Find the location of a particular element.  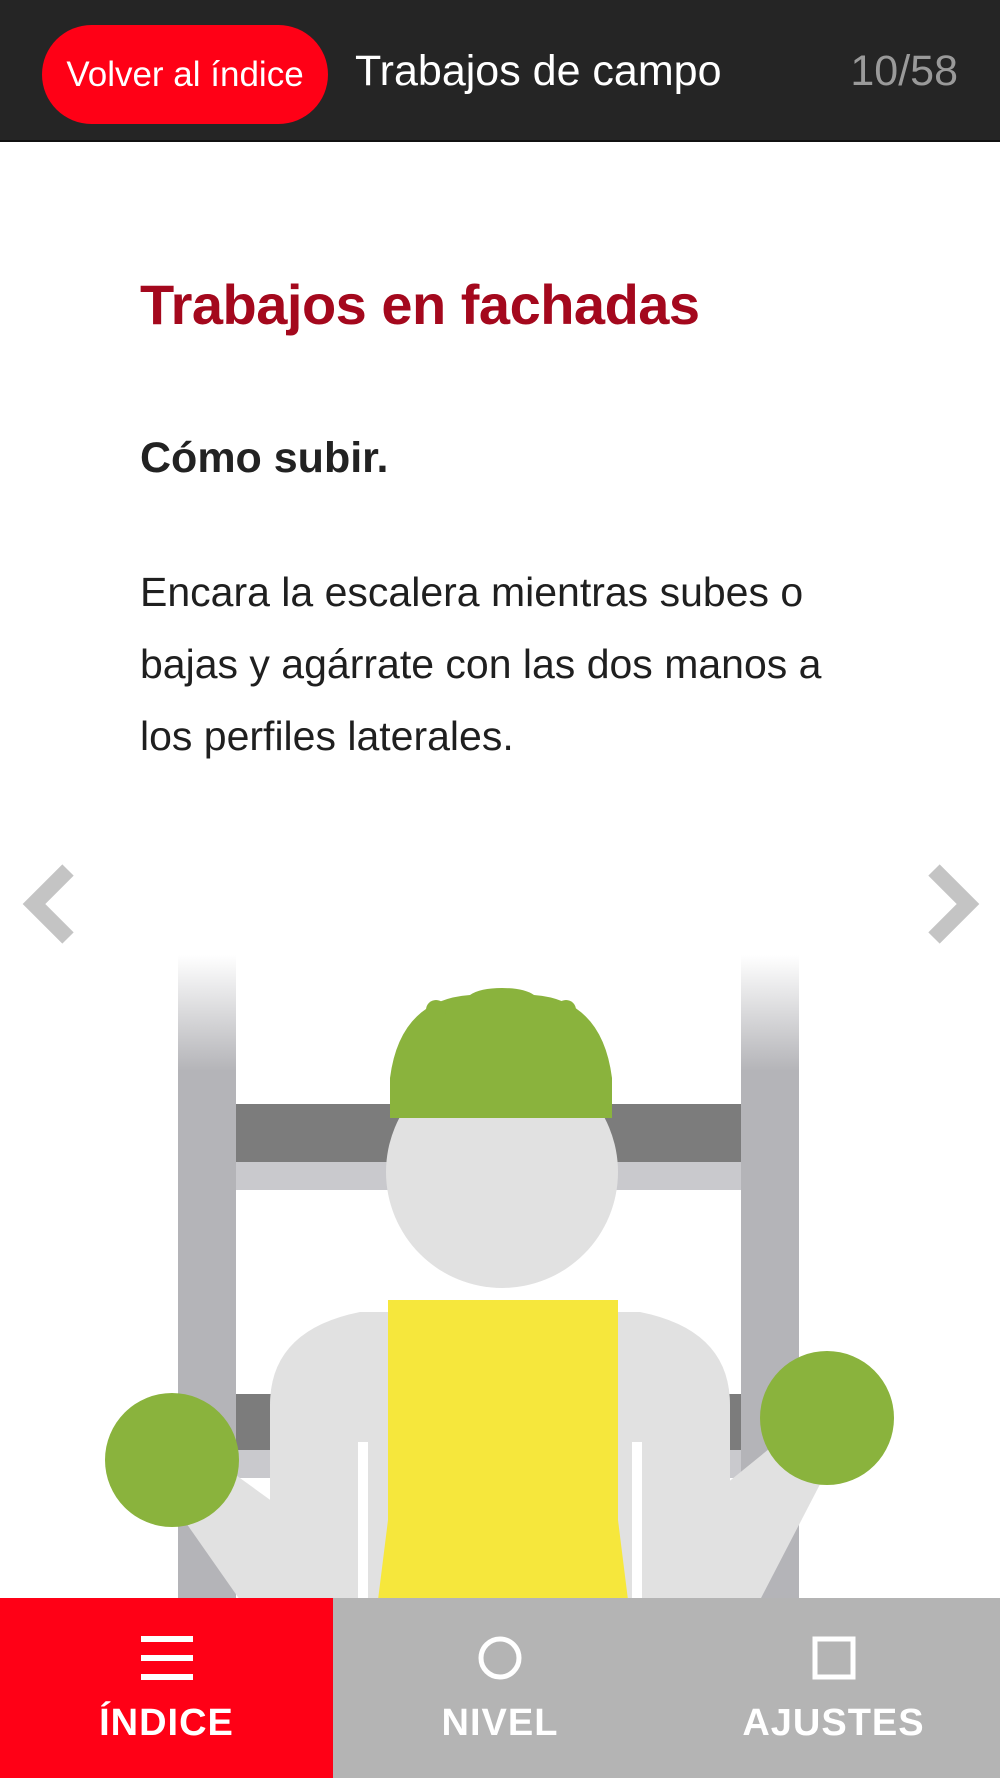

page-heading: Trabajos en fachadas is located at coordinates (420, 304).